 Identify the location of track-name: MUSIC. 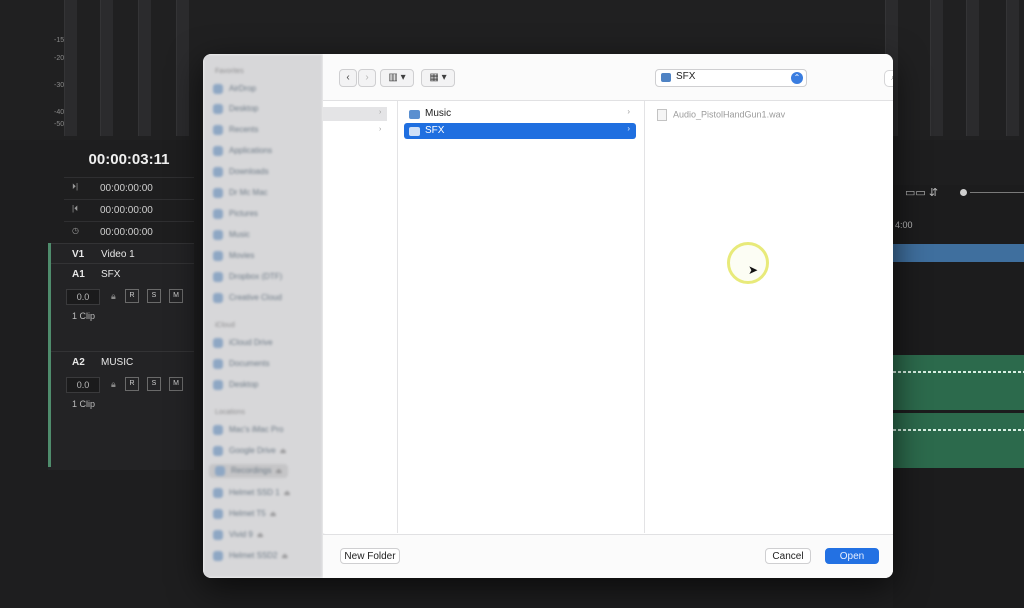
(117, 362).